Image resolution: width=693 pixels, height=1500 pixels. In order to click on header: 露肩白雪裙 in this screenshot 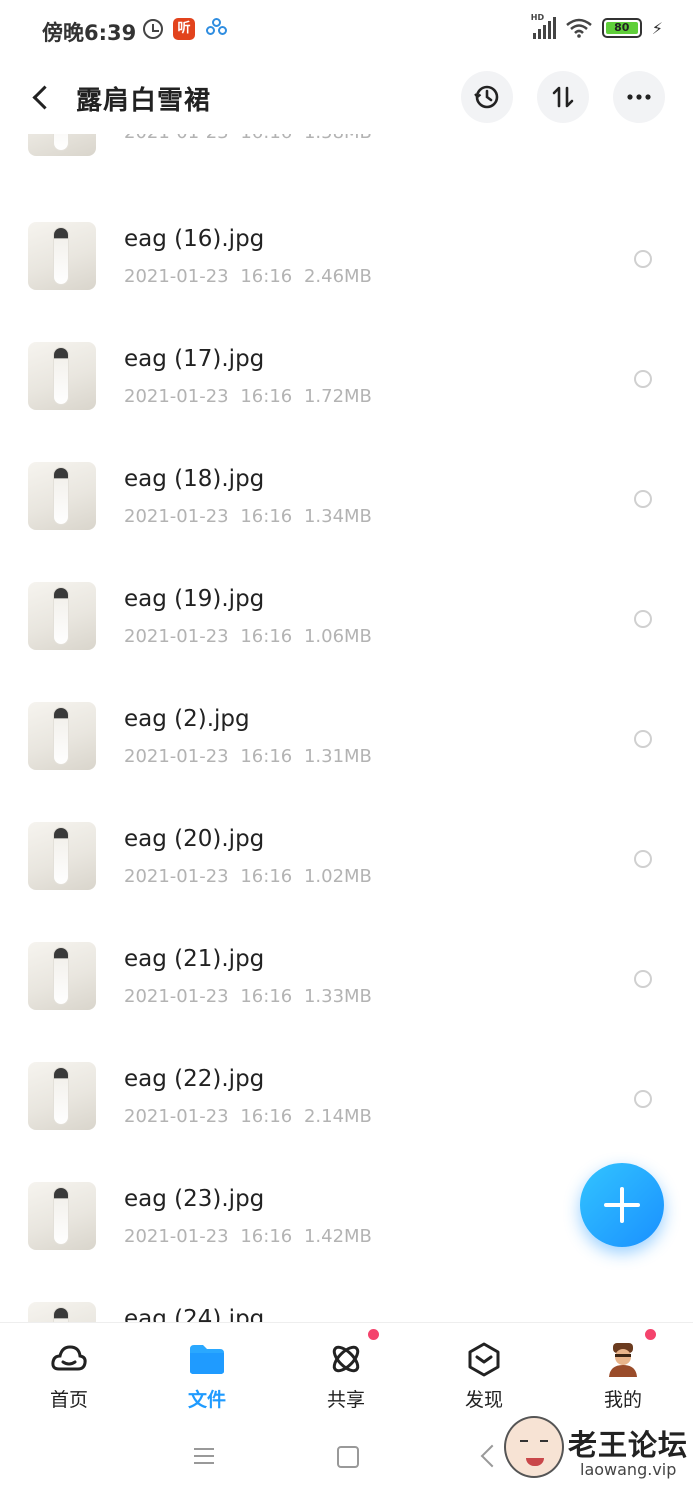, I will do `click(346, 98)`.